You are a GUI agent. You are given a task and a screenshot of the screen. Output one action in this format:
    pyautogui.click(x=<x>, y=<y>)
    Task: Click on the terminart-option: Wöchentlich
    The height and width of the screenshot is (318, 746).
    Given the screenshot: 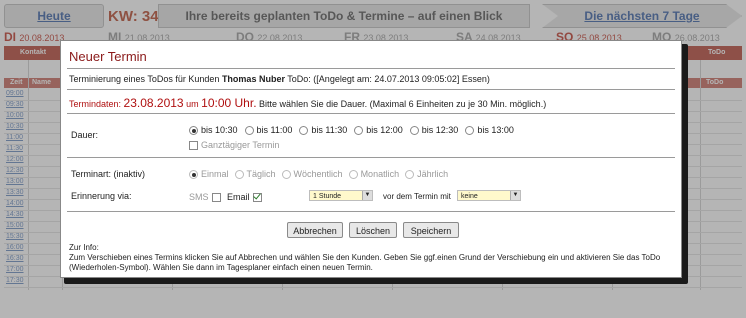 What is the action you would take?
    pyautogui.click(x=312, y=174)
    